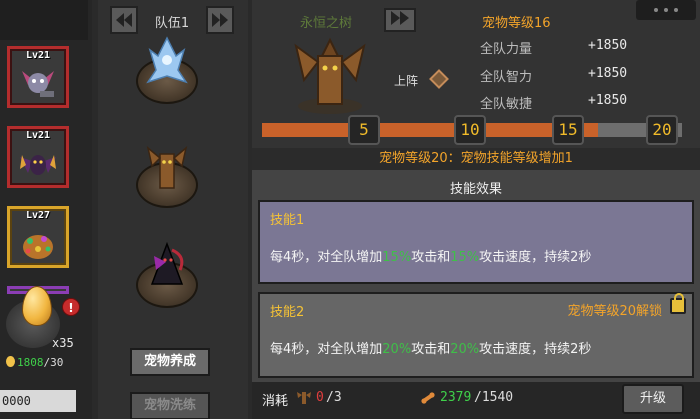  Describe the element at coordinates (38, 401) in the screenshot. I see `currency-field: 0000` at that location.